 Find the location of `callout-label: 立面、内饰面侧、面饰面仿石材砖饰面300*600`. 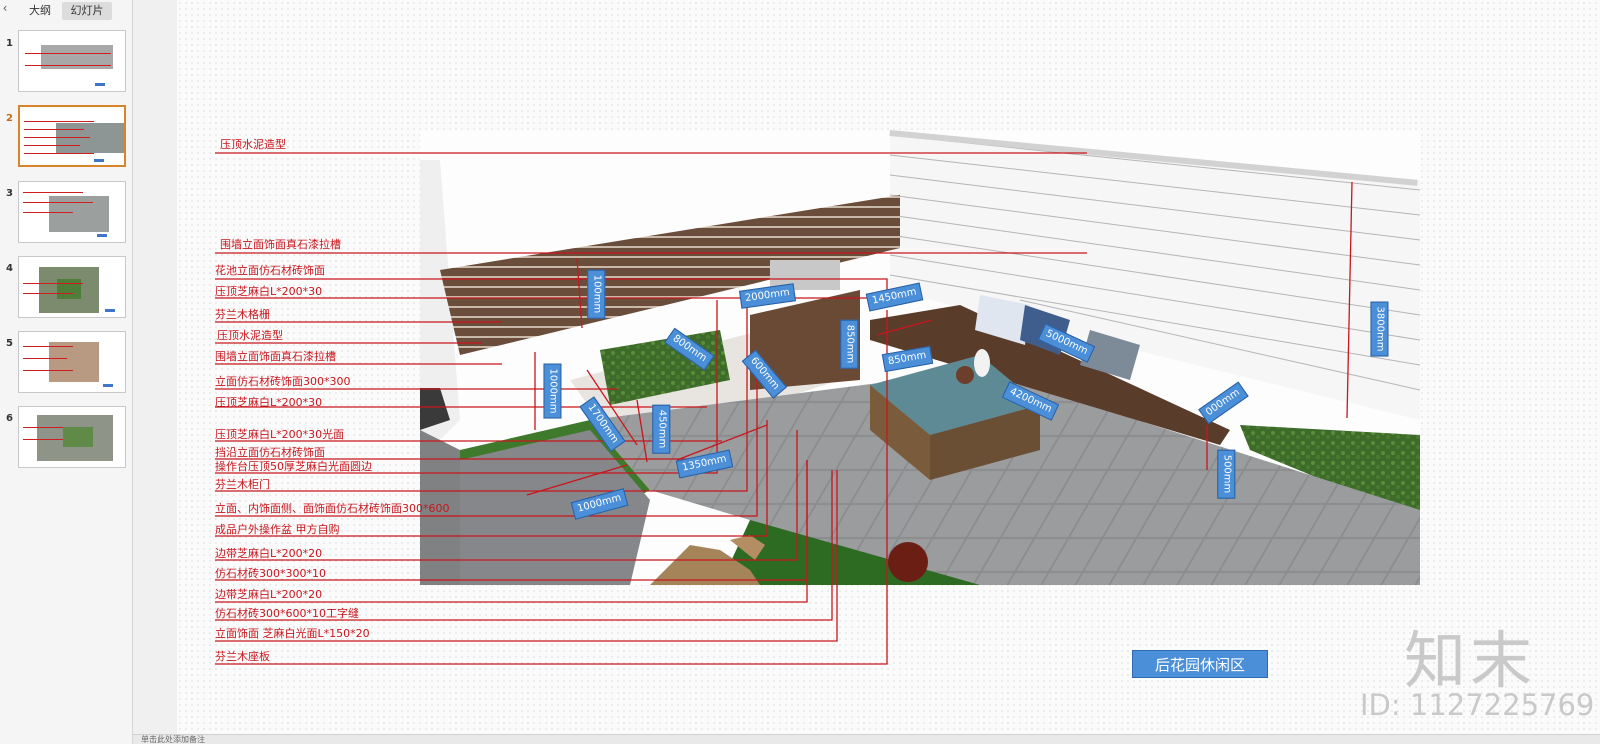

callout-label: 立面、内饰面侧、面饰面仿石材砖饰面300*600 is located at coordinates (332, 508).